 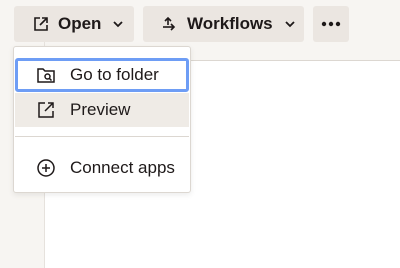 What do you see at coordinates (230, 23) in the screenshot?
I see `workflows-button-label: Workflows` at bounding box center [230, 23].